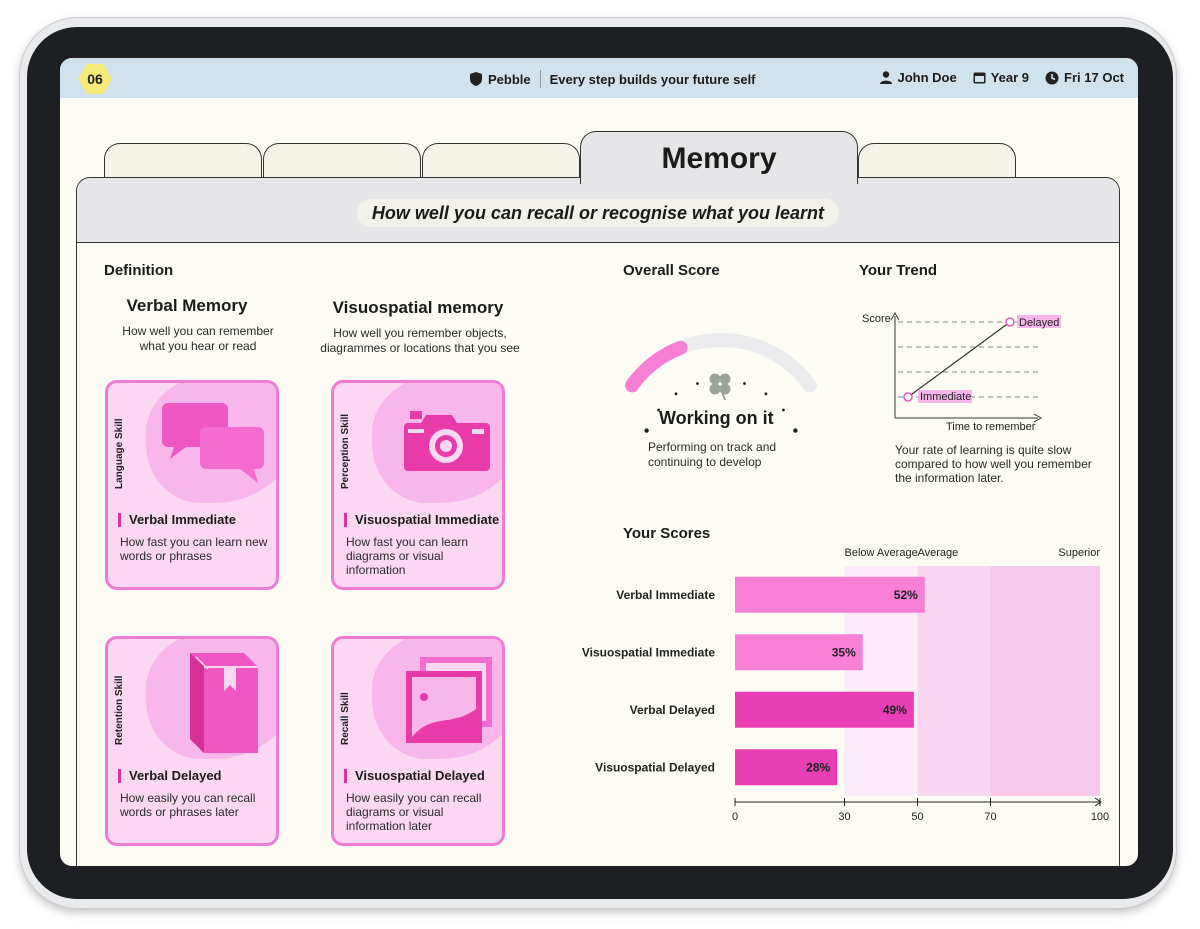 This screenshot has width=1200, height=929. I want to click on overall-score-title: Overall Score, so click(671, 270).